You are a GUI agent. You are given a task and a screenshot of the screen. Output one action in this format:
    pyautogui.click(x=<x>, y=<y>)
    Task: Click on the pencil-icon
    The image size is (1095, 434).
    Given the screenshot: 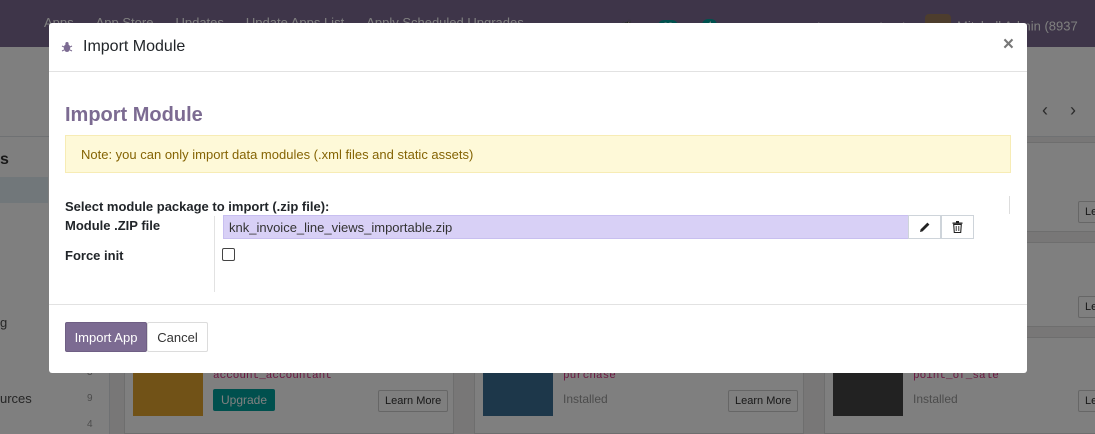 What is the action you would take?
    pyautogui.click(x=924, y=227)
    